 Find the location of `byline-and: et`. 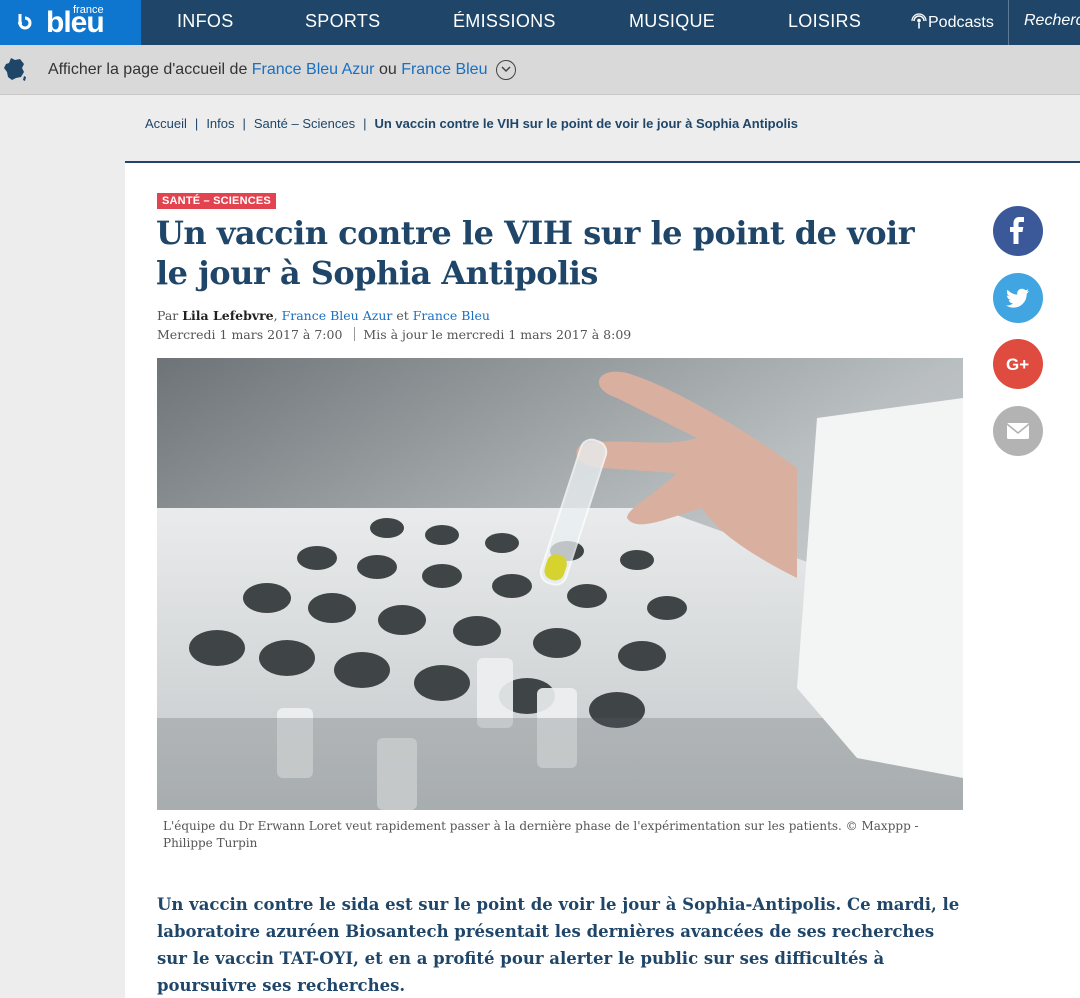

byline-and: et is located at coordinates (402, 315).